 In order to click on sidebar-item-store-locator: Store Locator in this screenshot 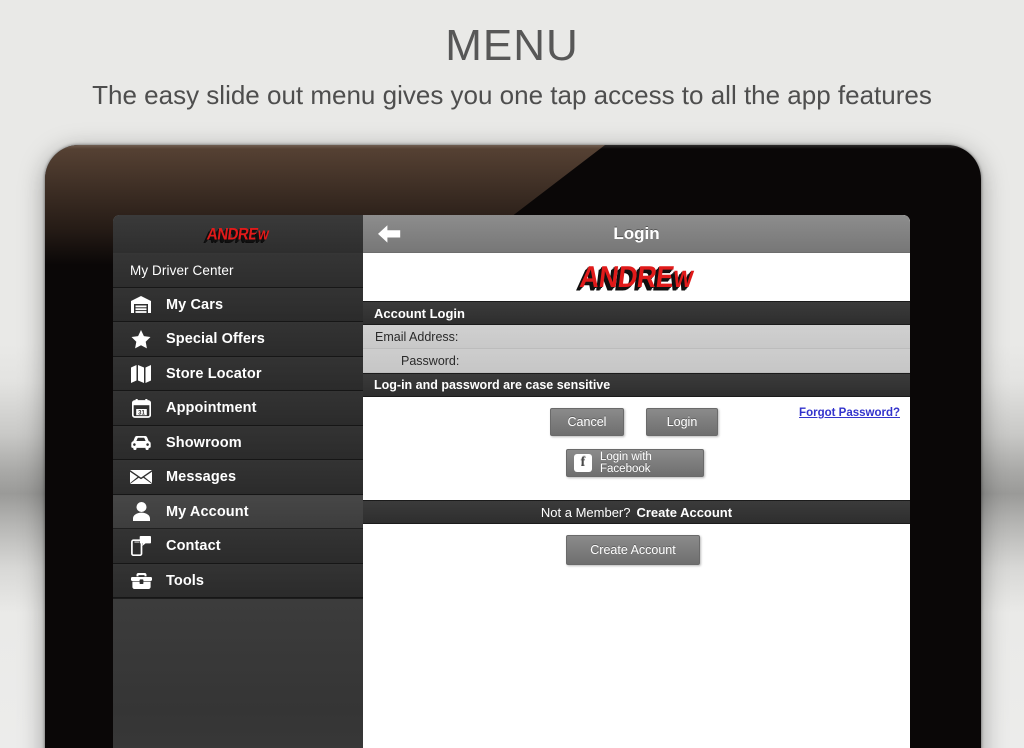, I will do `click(238, 373)`.